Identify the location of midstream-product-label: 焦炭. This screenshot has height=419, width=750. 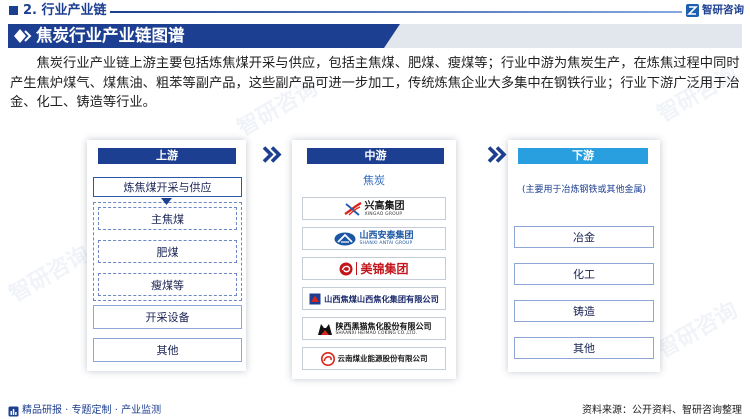
(374, 180).